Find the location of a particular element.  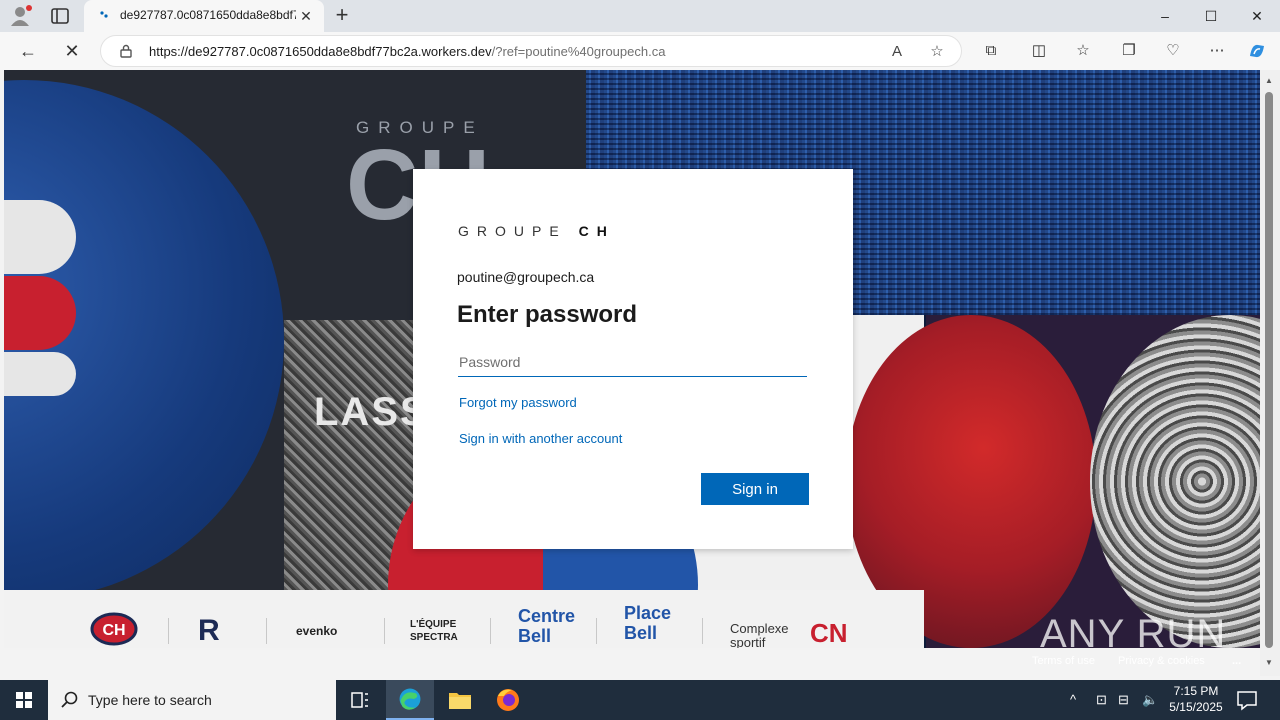

tab-actions-icon is located at coordinates (60, 16).